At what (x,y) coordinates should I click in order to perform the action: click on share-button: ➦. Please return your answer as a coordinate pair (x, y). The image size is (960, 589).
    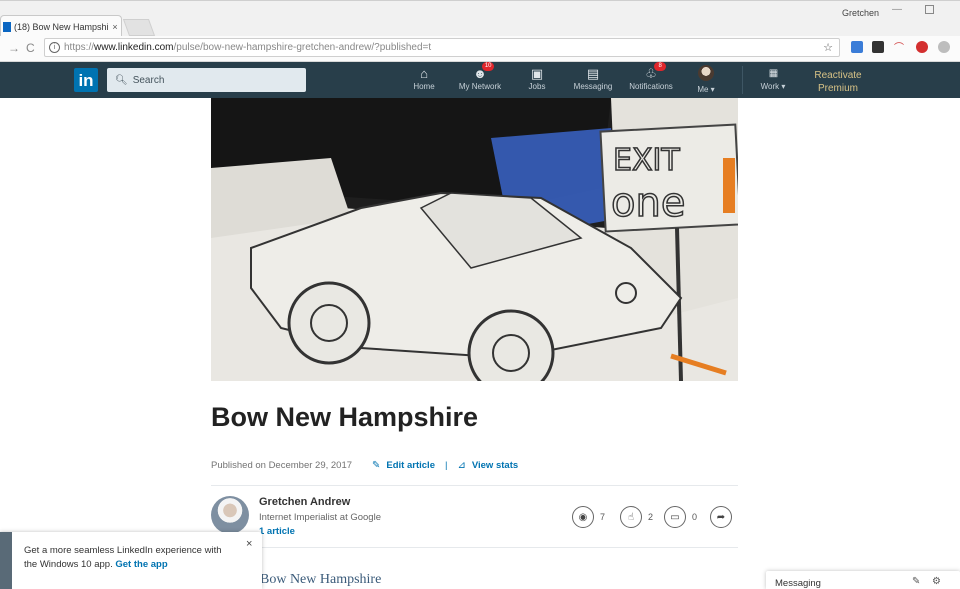
    Looking at the image, I should click on (721, 517).